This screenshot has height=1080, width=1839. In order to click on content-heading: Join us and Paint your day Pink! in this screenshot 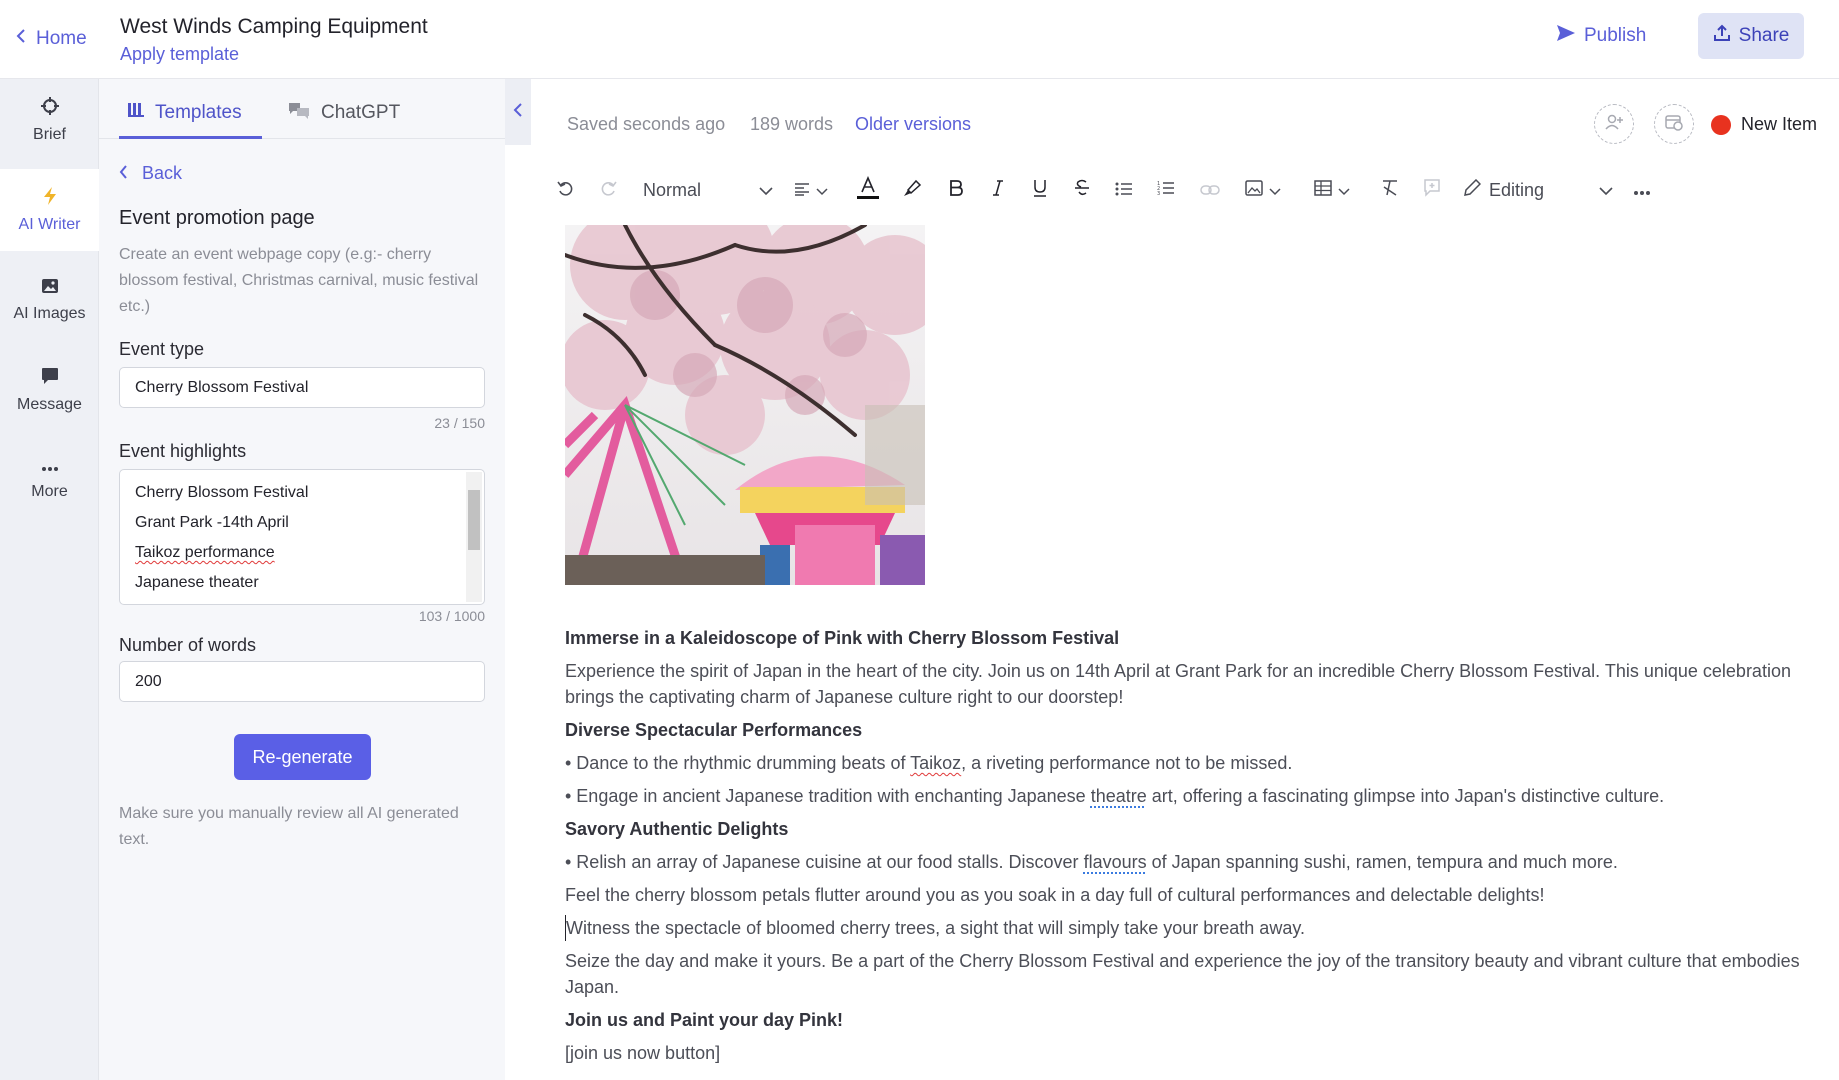, I will do `click(704, 1020)`.